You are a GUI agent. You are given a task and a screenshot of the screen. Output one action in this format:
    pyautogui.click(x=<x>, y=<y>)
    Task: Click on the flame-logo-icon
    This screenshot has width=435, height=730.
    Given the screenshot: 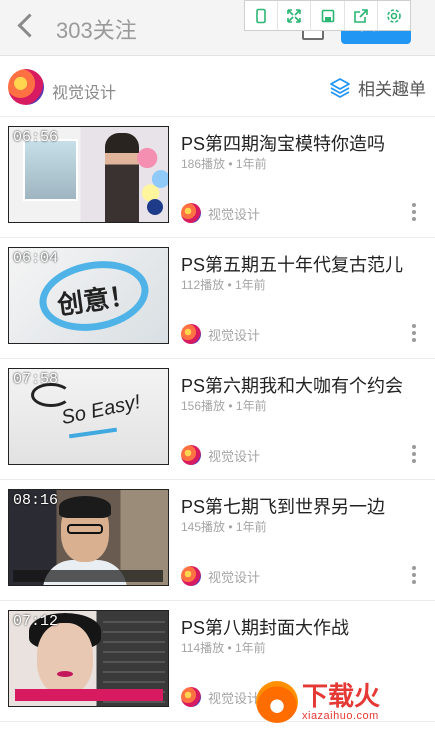 What is the action you would take?
    pyautogui.click(x=277, y=702)
    